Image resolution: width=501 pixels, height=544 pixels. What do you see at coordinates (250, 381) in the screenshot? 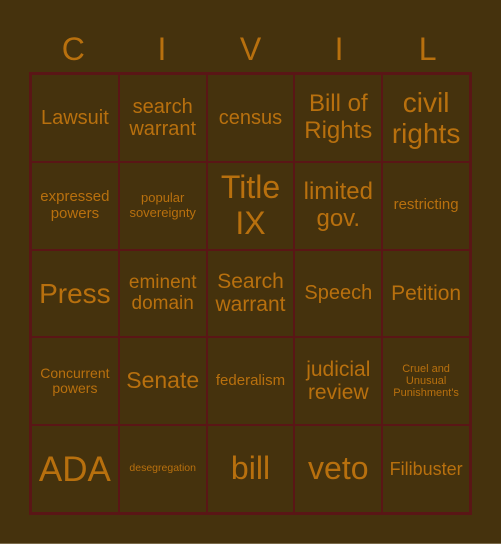
I see `bingo-cell: federalism` at bounding box center [250, 381].